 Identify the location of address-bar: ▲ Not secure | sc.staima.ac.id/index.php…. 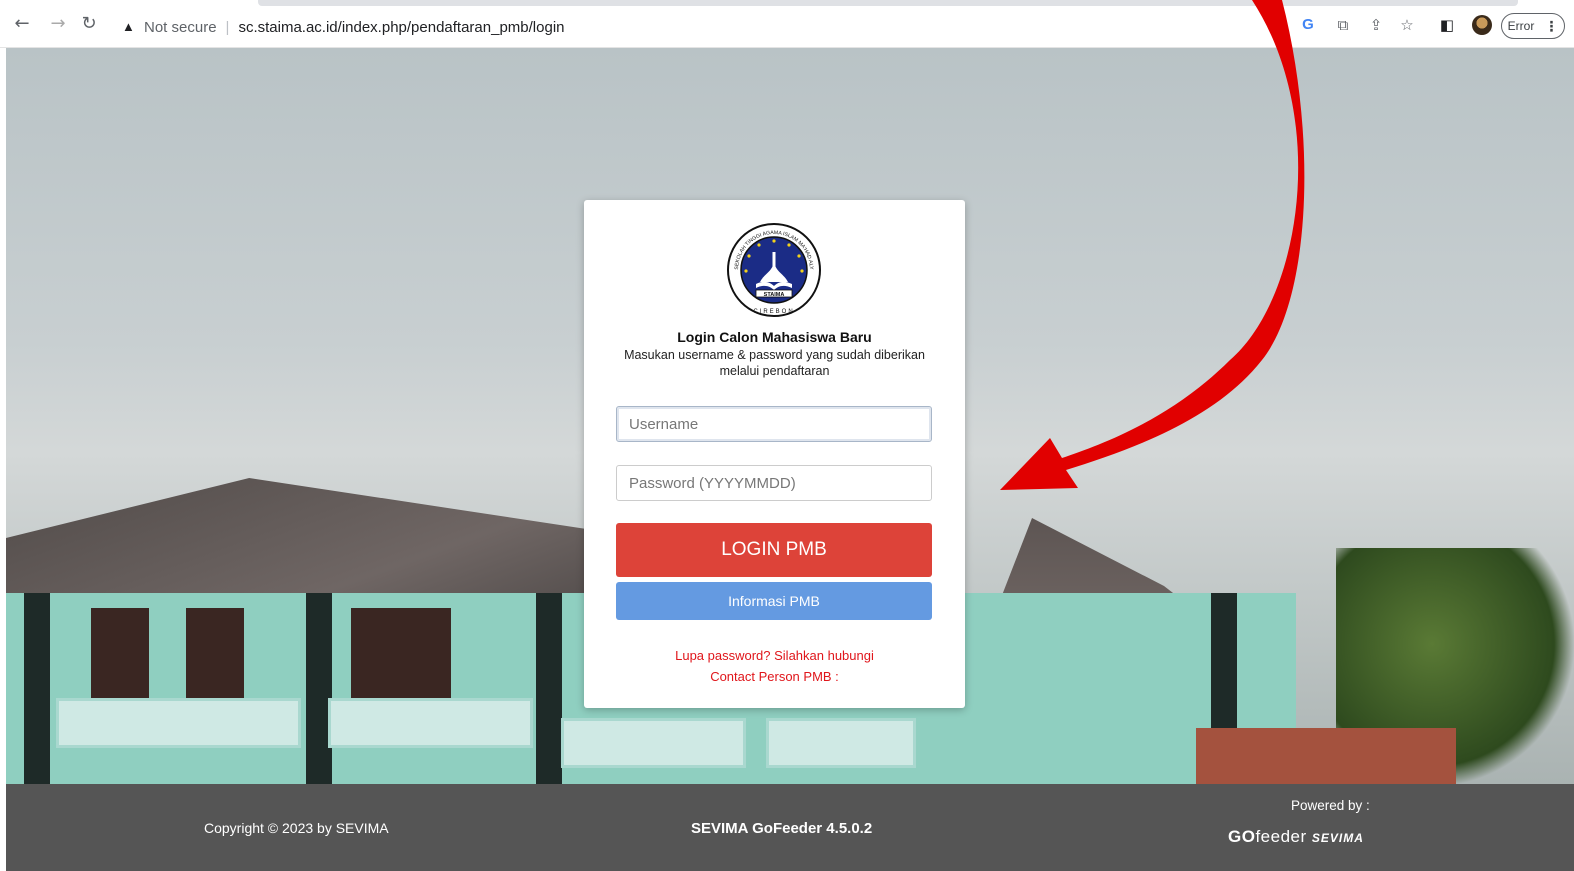
(697, 27).